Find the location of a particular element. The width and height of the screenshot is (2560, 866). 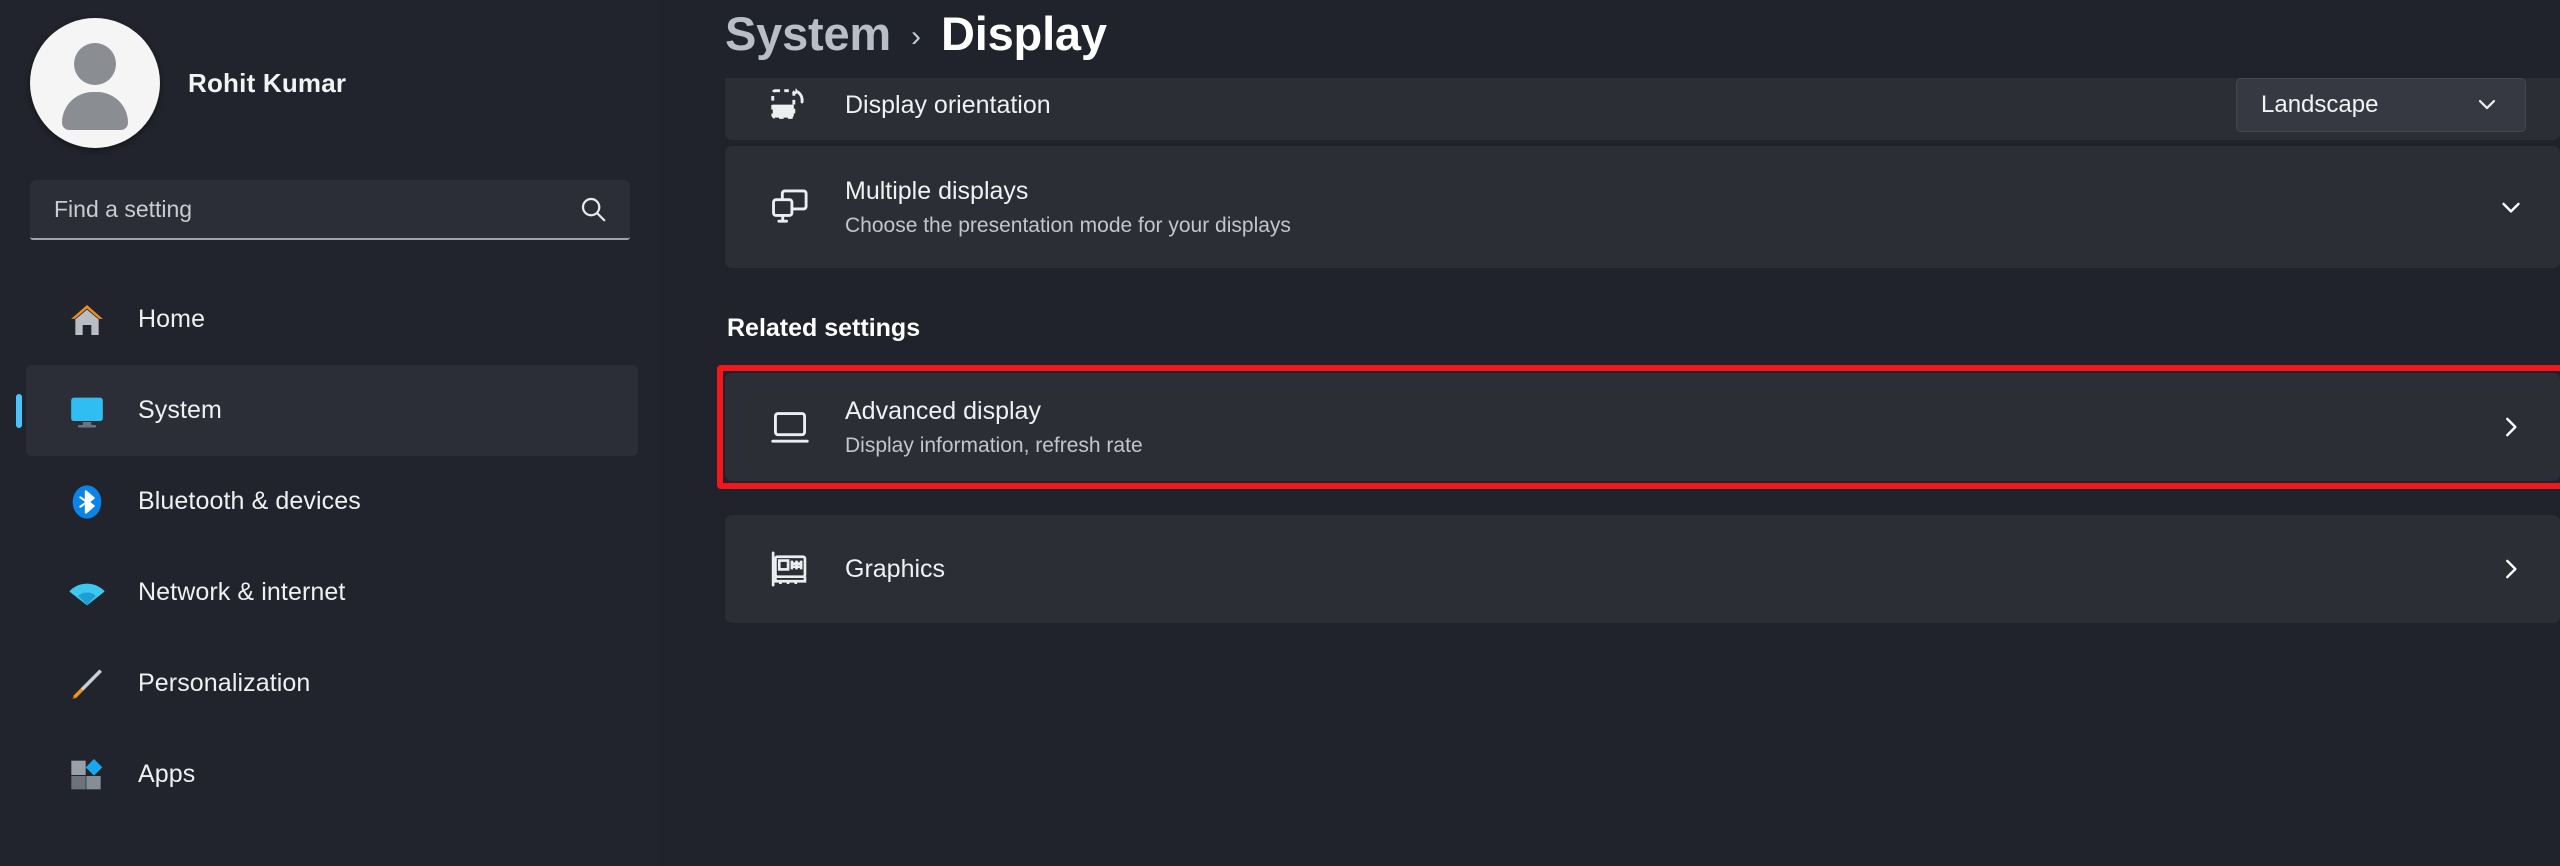

selection-indicator is located at coordinates (19, 410).